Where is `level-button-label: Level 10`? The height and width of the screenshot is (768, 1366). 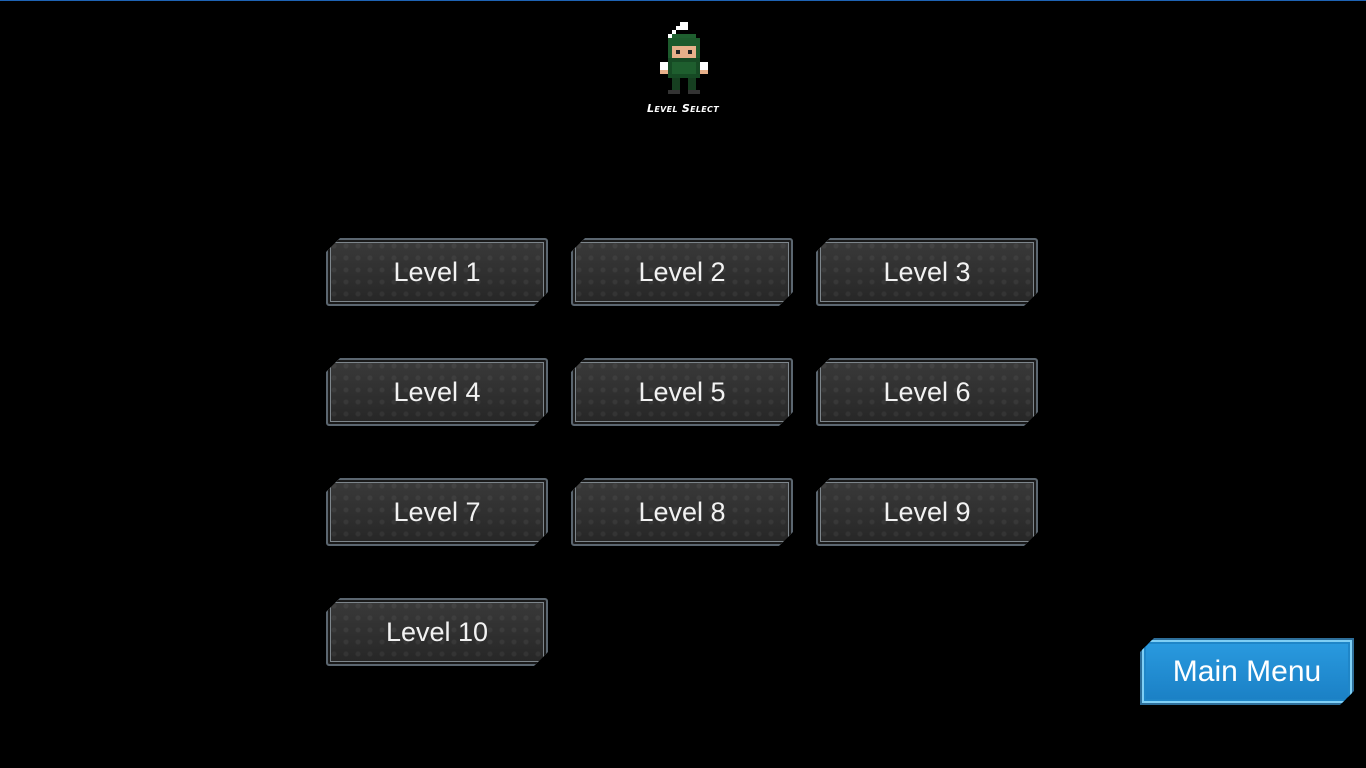 level-button-label: Level 10 is located at coordinates (437, 631).